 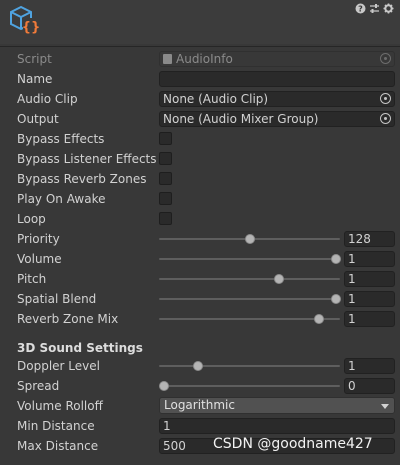 I want to click on priority-value-field: 128, so click(x=369, y=239).